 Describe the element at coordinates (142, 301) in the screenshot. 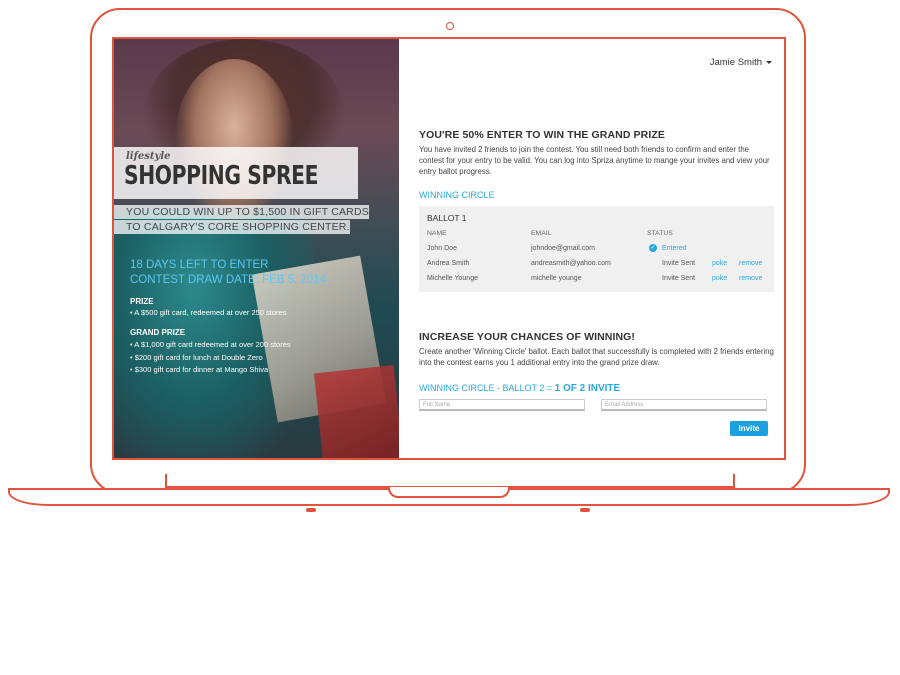

I see `prize-heading: PRIZE` at that location.